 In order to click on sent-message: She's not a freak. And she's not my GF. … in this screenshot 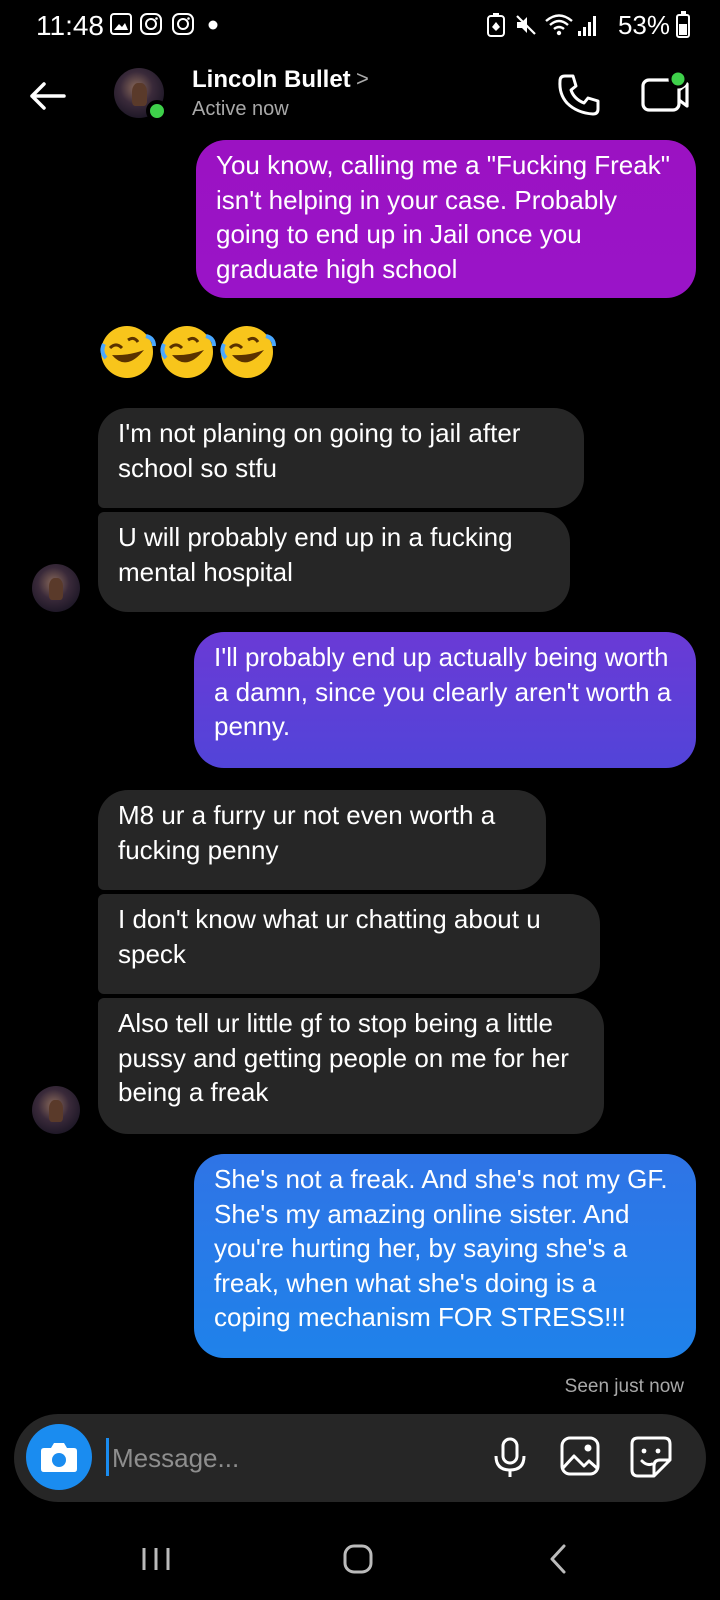, I will do `click(445, 1256)`.